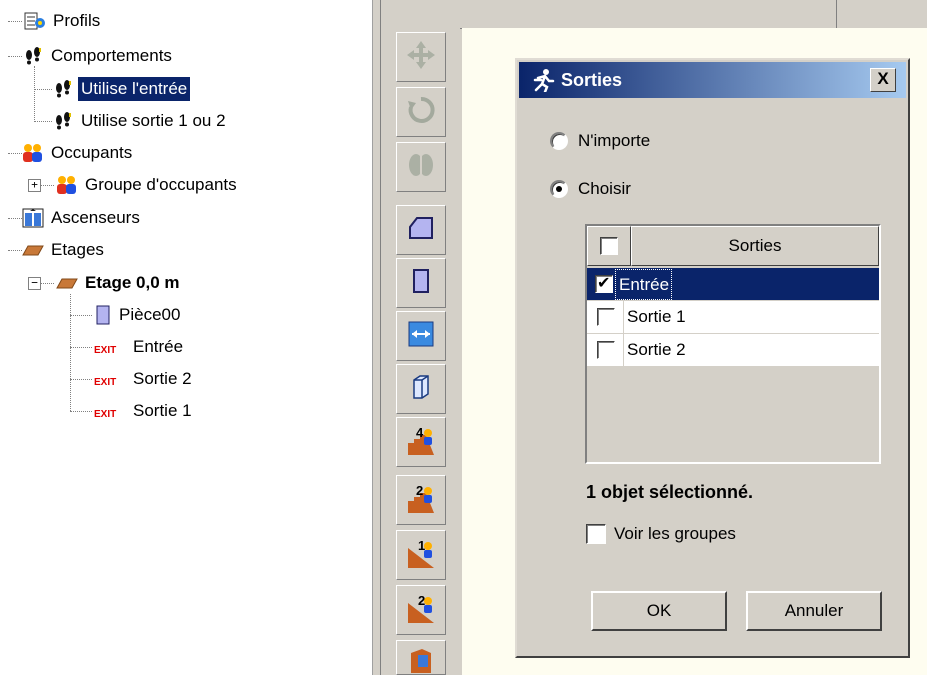 The height and width of the screenshot is (678, 927). I want to click on tree-item-sortie-1: EXIT Sortie 1, so click(144, 411).